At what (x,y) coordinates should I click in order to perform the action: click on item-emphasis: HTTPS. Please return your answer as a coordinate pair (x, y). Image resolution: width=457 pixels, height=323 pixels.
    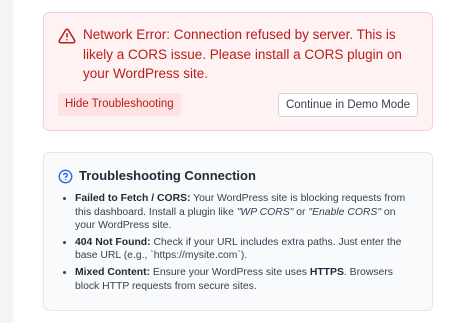
    Looking at the image, I should click on (326, 272).